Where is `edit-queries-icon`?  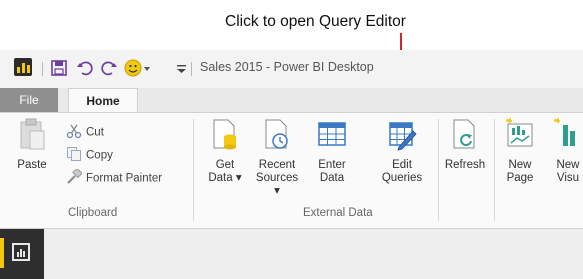 edit-queries-icon is located at coordinates (402, 136).